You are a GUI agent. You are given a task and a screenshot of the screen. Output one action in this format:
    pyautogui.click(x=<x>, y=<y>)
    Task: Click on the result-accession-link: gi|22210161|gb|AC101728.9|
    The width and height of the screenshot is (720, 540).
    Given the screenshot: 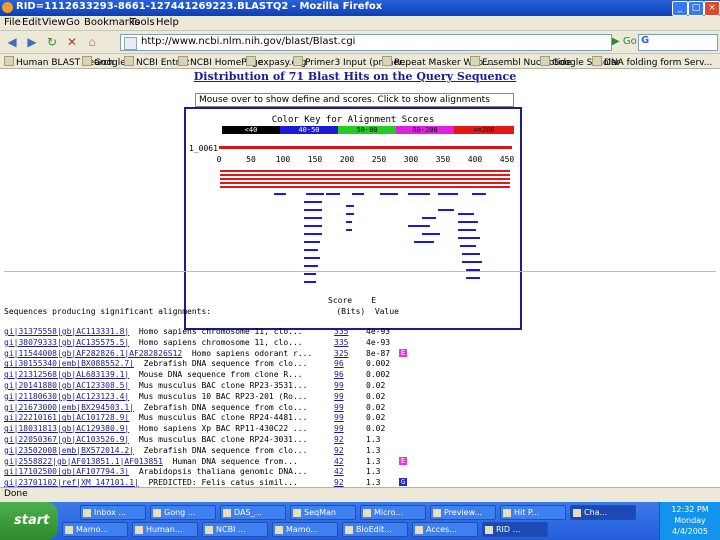 What is the action you would take?
    pyautogui.click(x=66, y=417)
    